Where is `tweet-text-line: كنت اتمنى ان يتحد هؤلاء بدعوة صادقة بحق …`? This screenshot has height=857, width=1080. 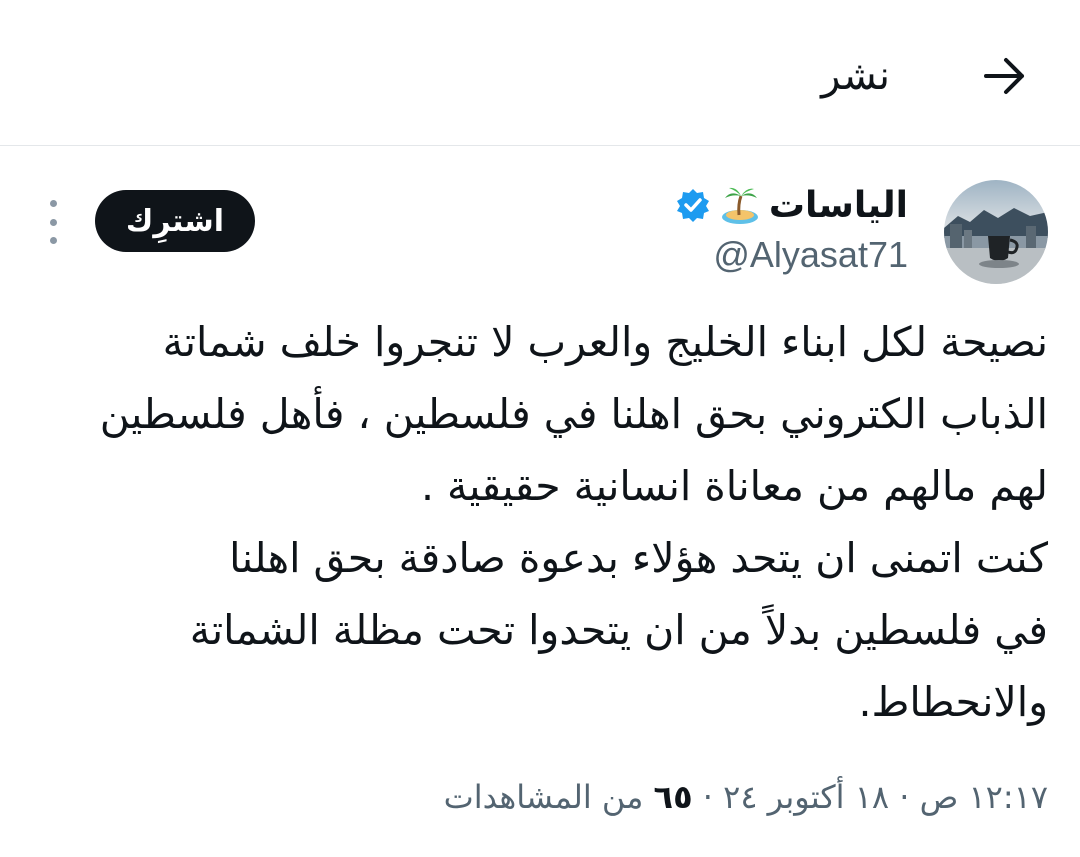
tweet-text-line: كنت اتمنى ان يتحد هؤلاء بدعوة صادقة بحق … is located at coordinates (638, 558).